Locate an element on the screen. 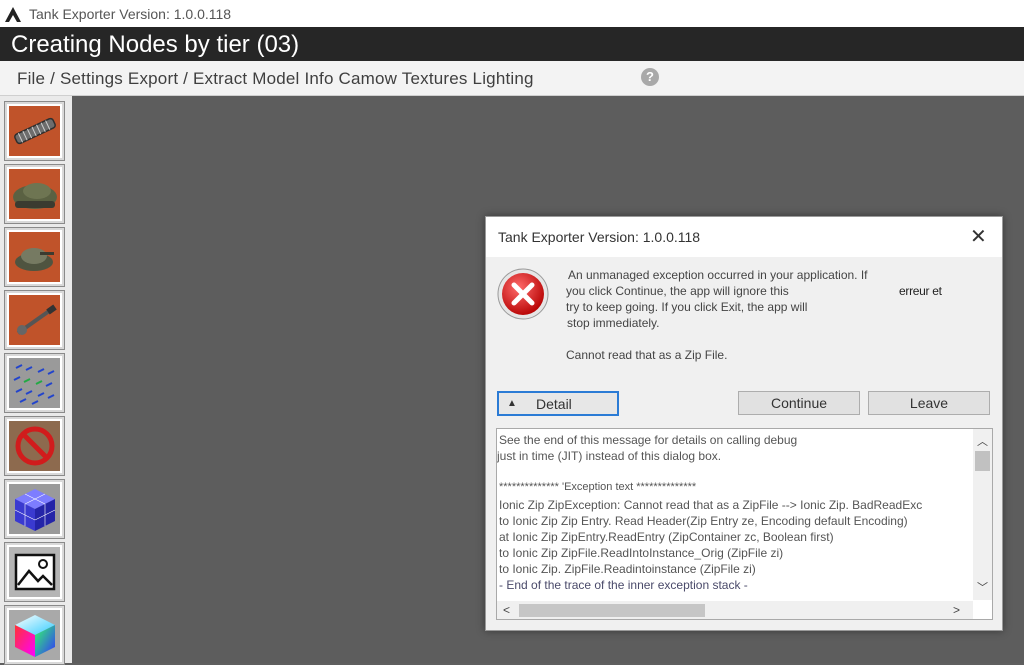 Image resolution: width=1024 pixels, height=665 pixels. tank-hull-icon is located at coordinates (34, 194).